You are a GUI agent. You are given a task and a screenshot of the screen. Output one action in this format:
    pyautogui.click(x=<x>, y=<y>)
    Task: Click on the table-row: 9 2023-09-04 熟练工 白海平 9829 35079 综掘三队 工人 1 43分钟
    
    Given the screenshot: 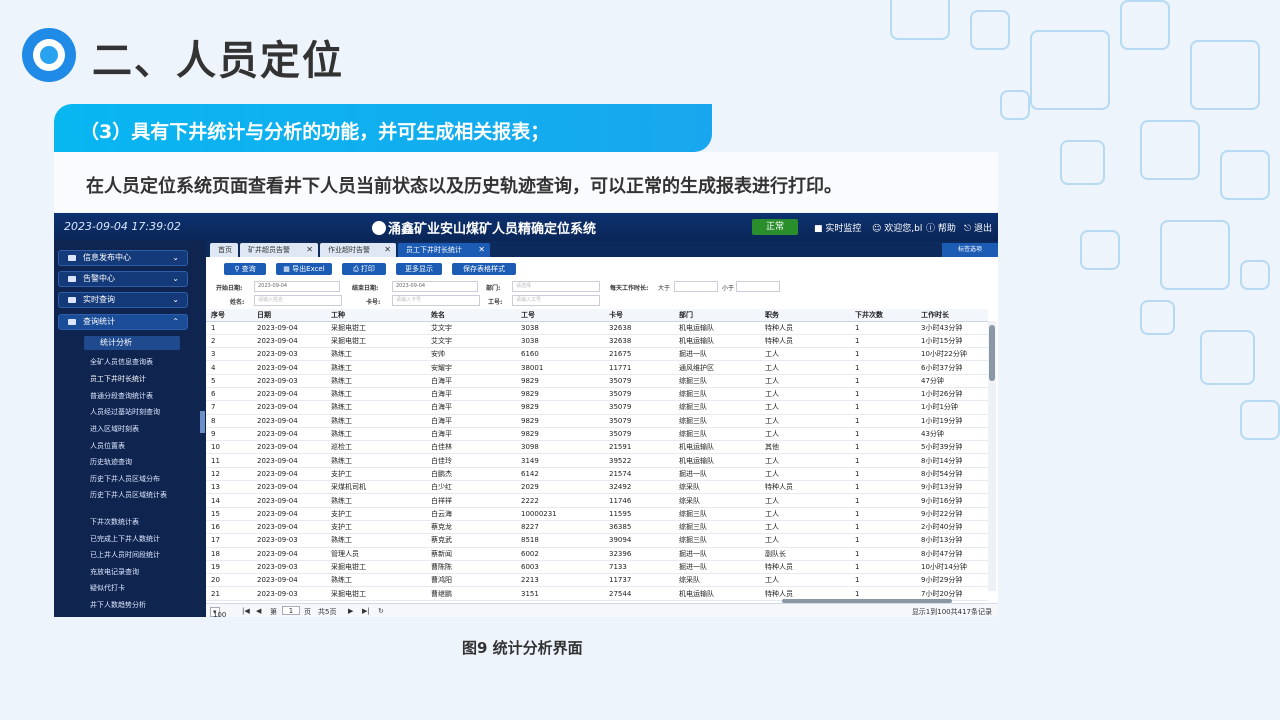 What is the action you would take?
    pyautogui.click(x=597, y=434)
    